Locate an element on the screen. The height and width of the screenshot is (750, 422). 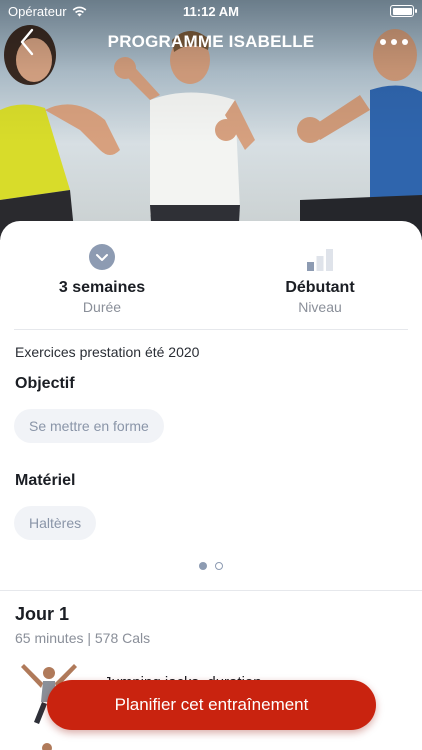
level-stat: Débutant Niveau is located at coordinates (320, 279).